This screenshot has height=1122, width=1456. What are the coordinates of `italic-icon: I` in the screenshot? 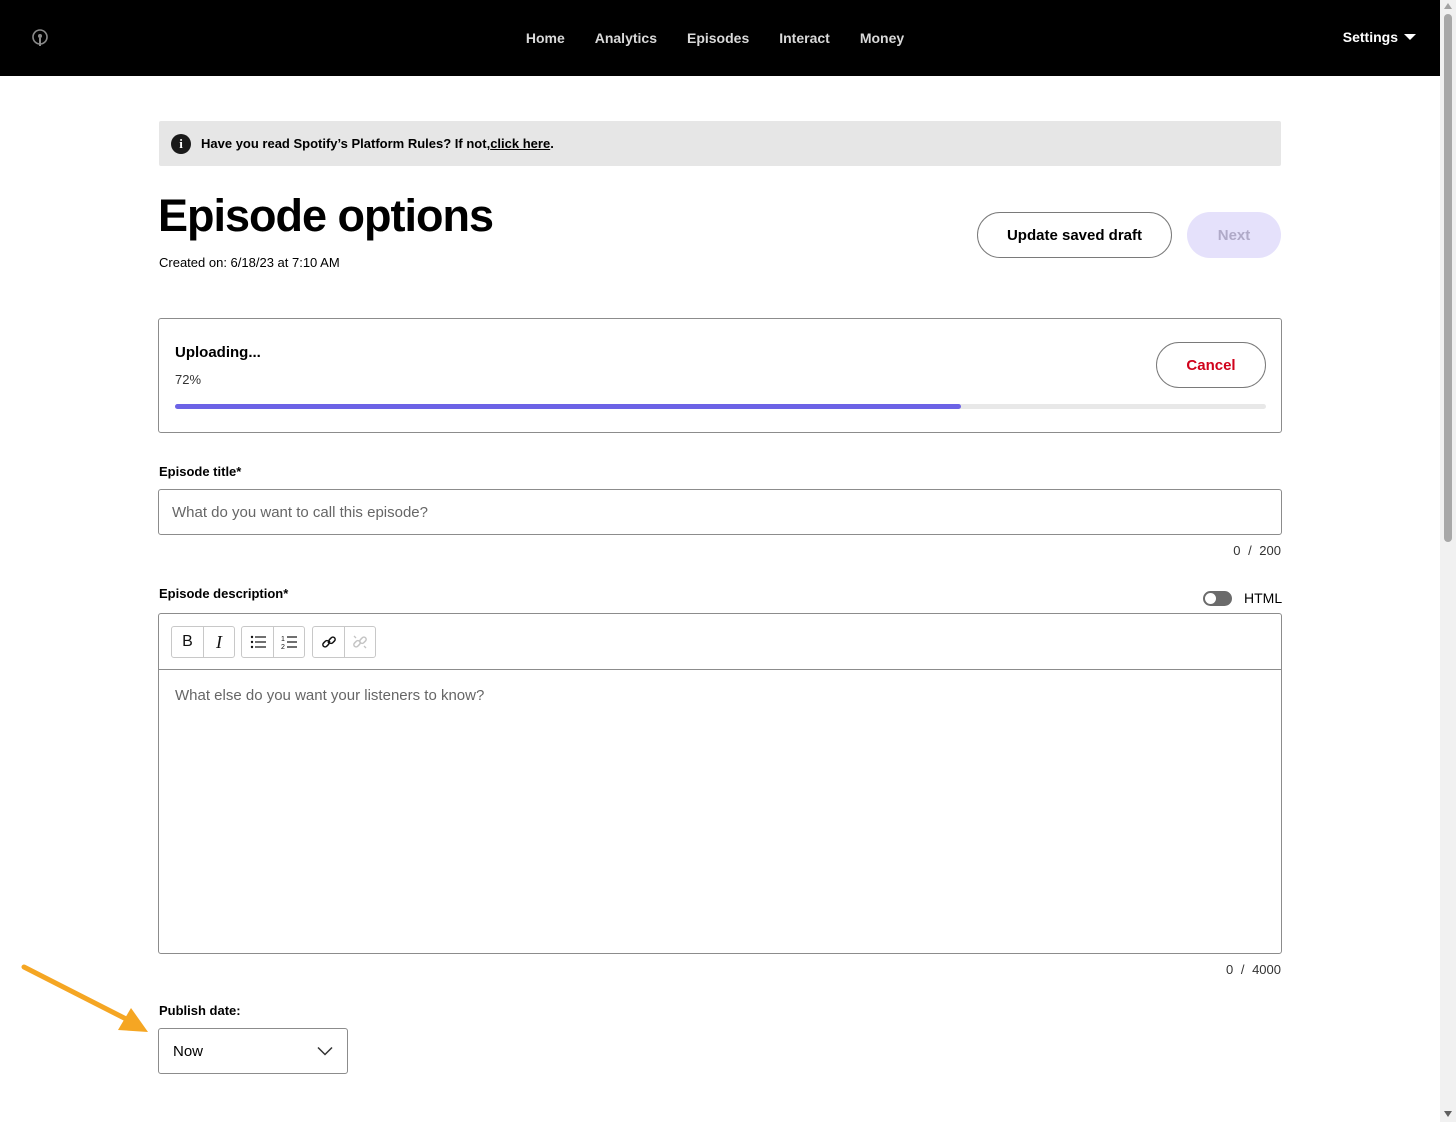 It's located at (219, 641).